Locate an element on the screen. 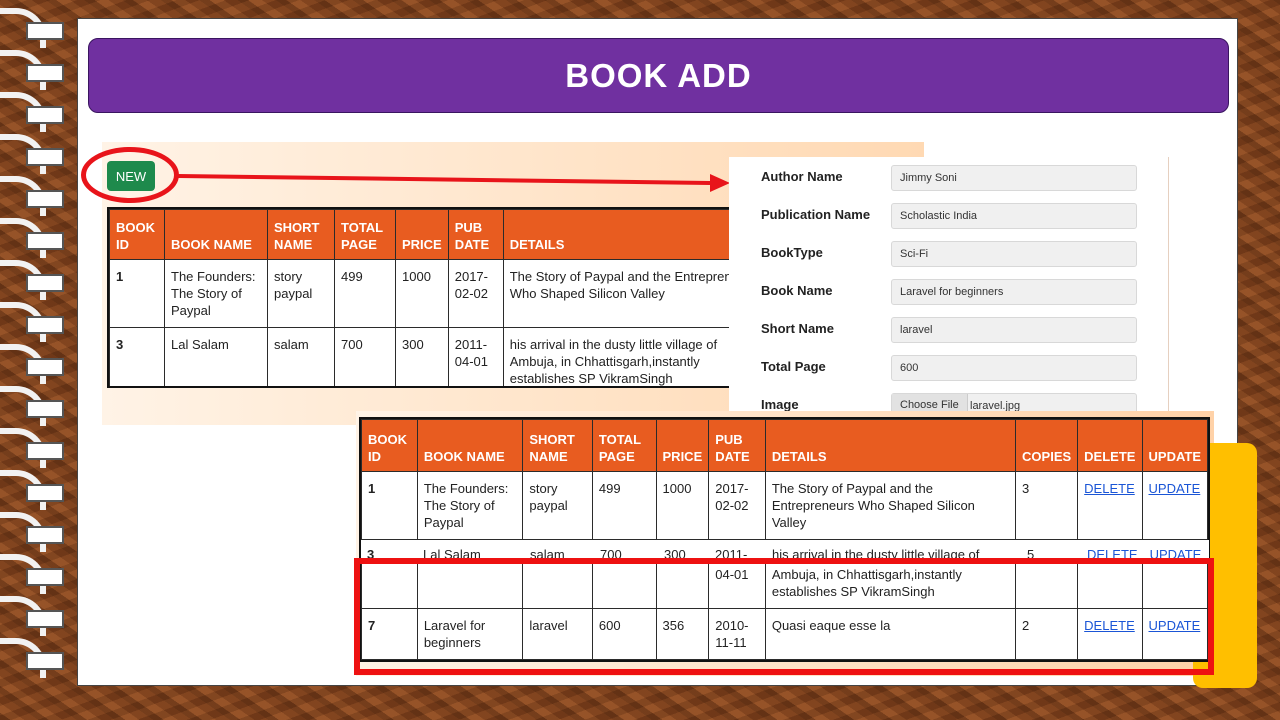  new-row-highlight-box is located at coordinates (784, 616).